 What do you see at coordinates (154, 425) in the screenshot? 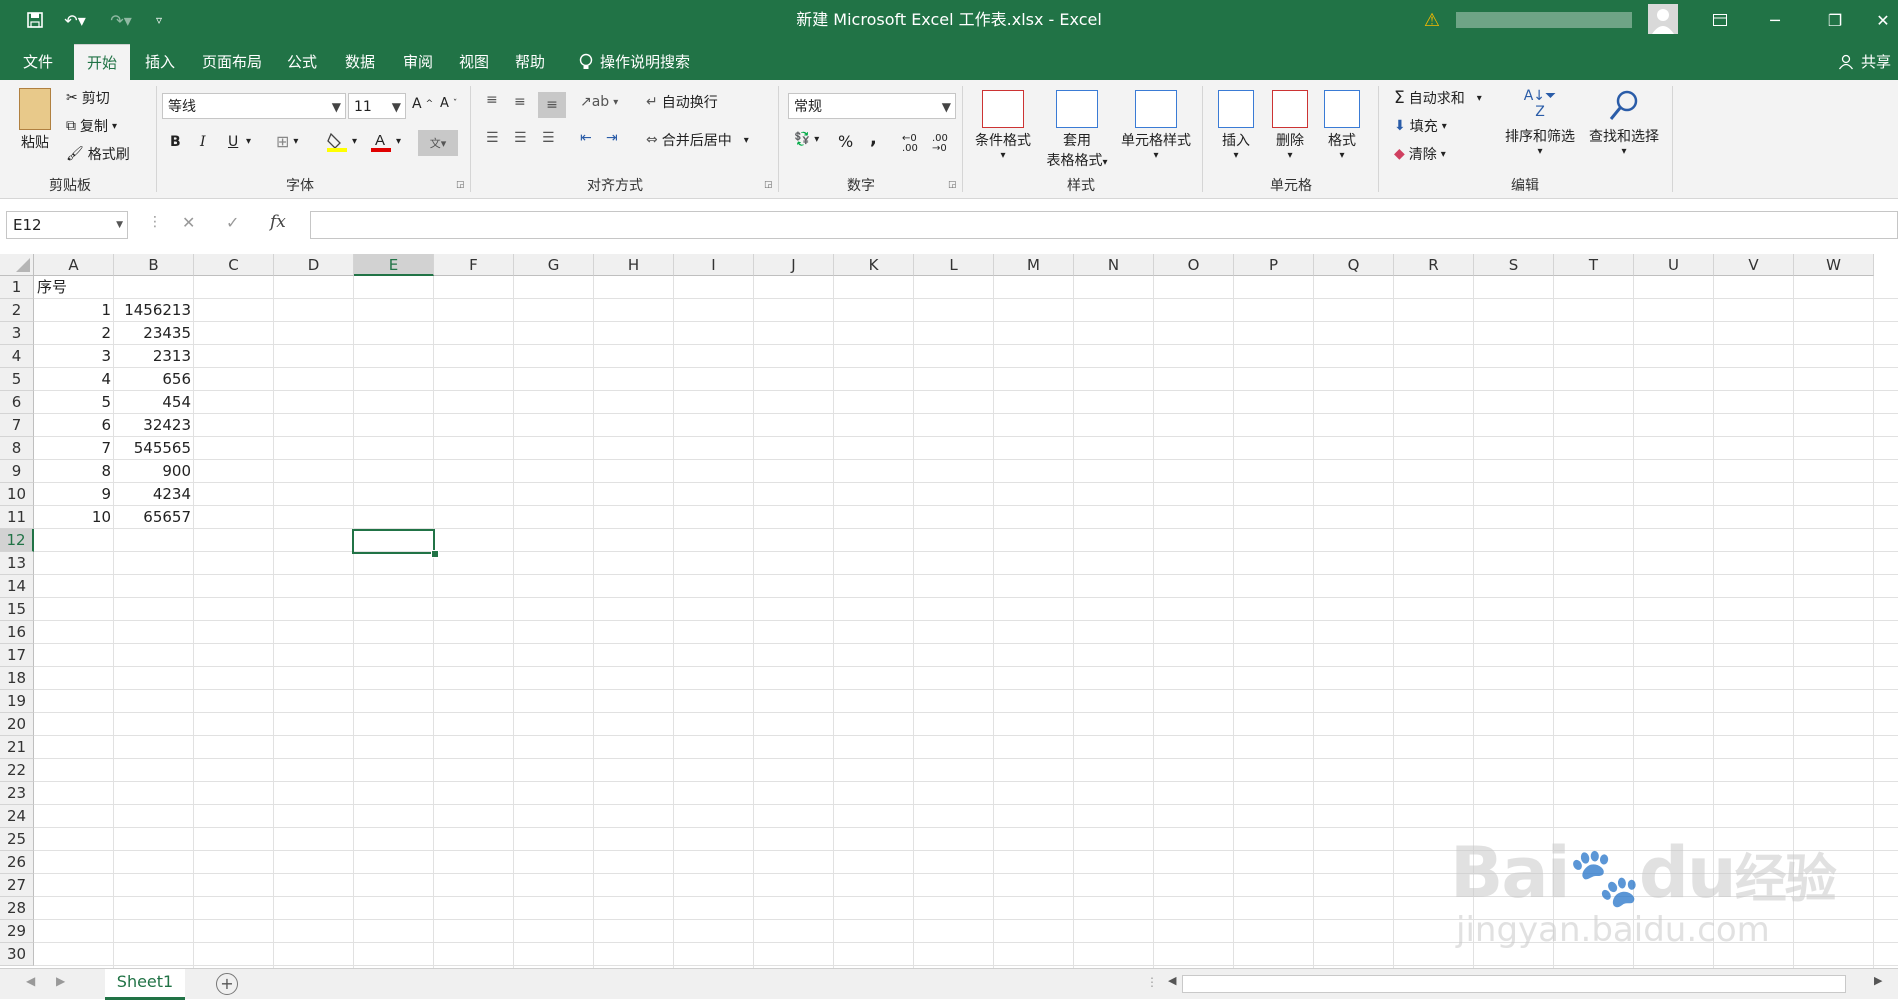
I see `cell-b7: 32423` at bounding box center [154, 425].